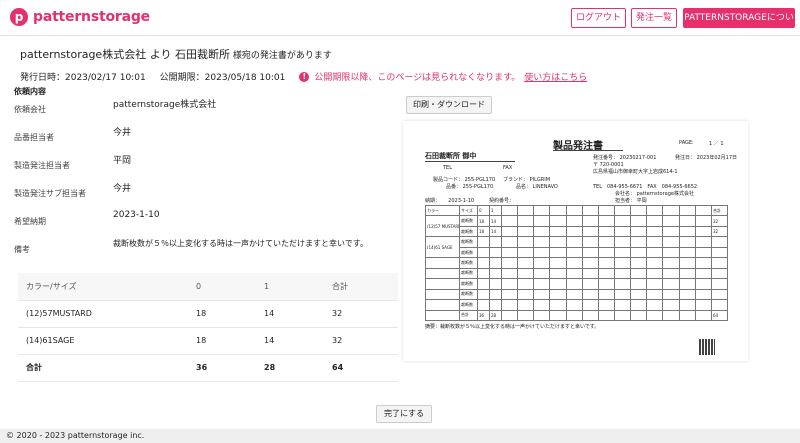 This screenshot has height=443, width=800. Describe the element at coordinates (625, 158) in the screenshot. I see `doc-order-no: 発注番号： 20230217-001` at that location.